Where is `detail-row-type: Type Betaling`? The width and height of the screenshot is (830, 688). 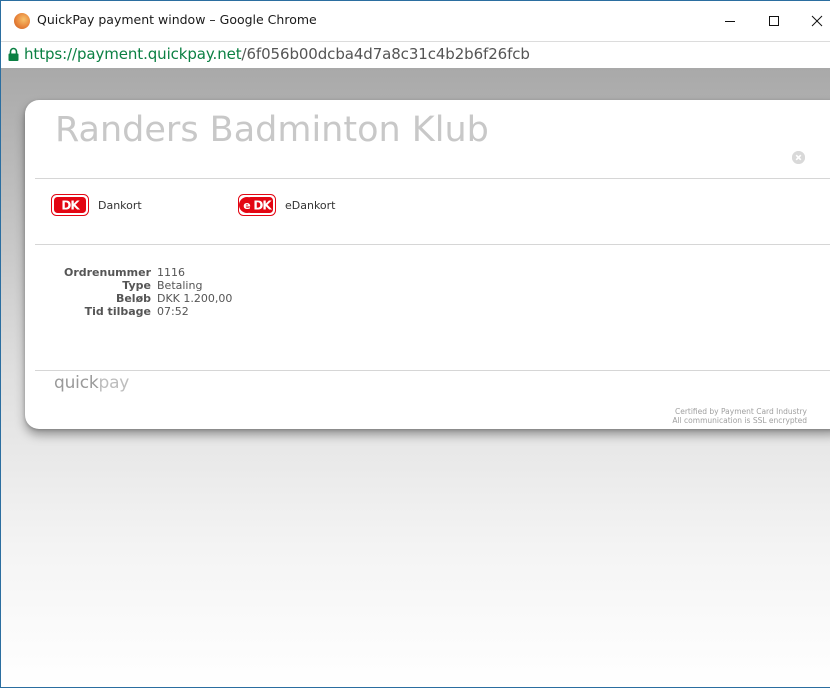 detail-row-type: Type Betaling is located at coordinates (141, 285).